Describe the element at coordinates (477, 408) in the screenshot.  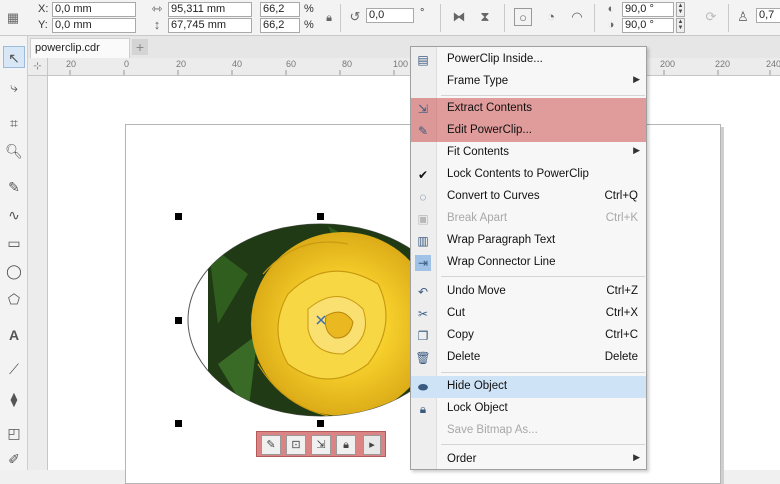
I see `menu-item-label: Lock Object` at that location.